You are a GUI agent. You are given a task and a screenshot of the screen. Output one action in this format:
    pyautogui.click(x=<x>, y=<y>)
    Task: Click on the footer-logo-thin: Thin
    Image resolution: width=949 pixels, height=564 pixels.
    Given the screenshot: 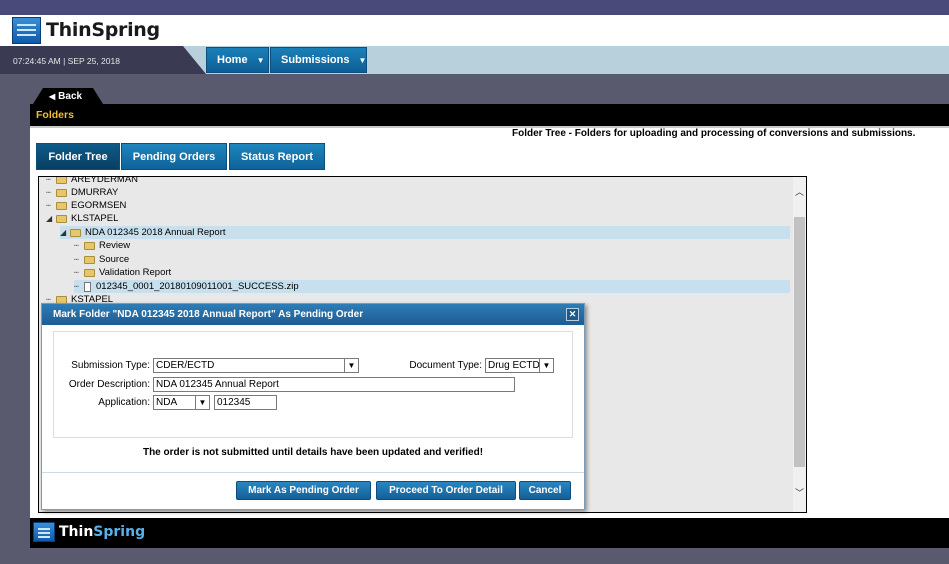 What is the action you would take?
    pyautogui.click(x=76, y=532)
    